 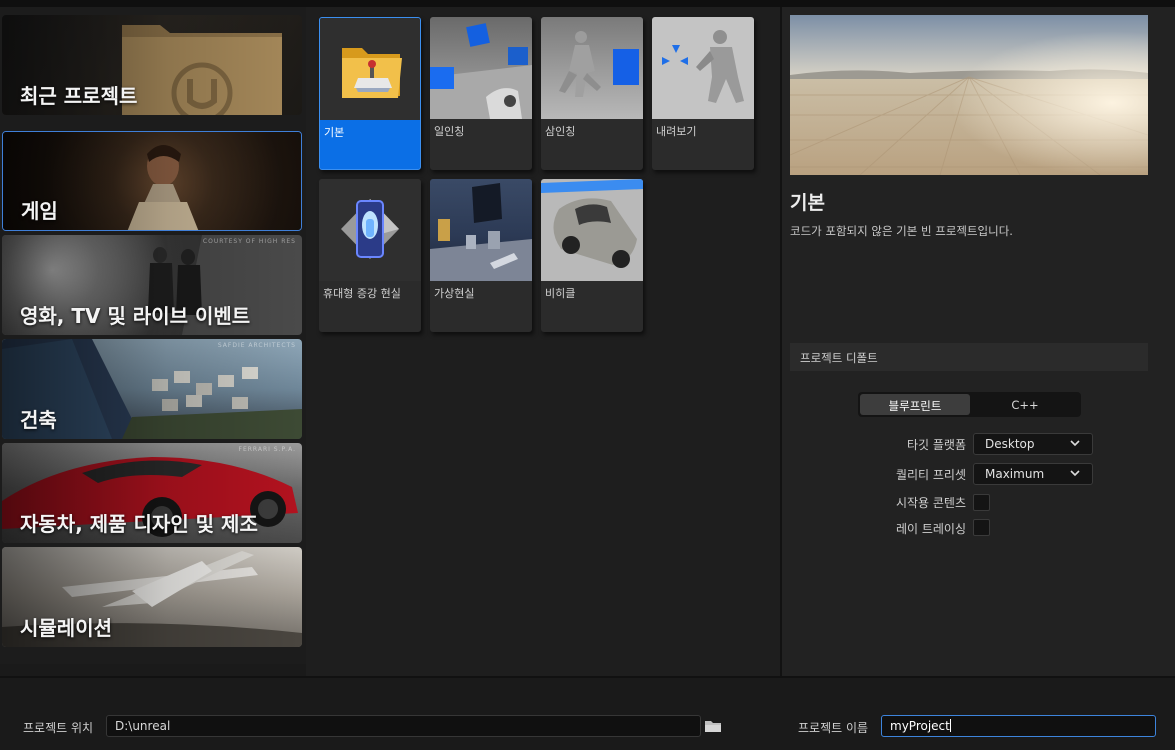 What do you see at coordinates (930, 475) in the screenshot?
I see `quality-preset-label: 퀄리티 프리셋` at bounding box center [930, 475].